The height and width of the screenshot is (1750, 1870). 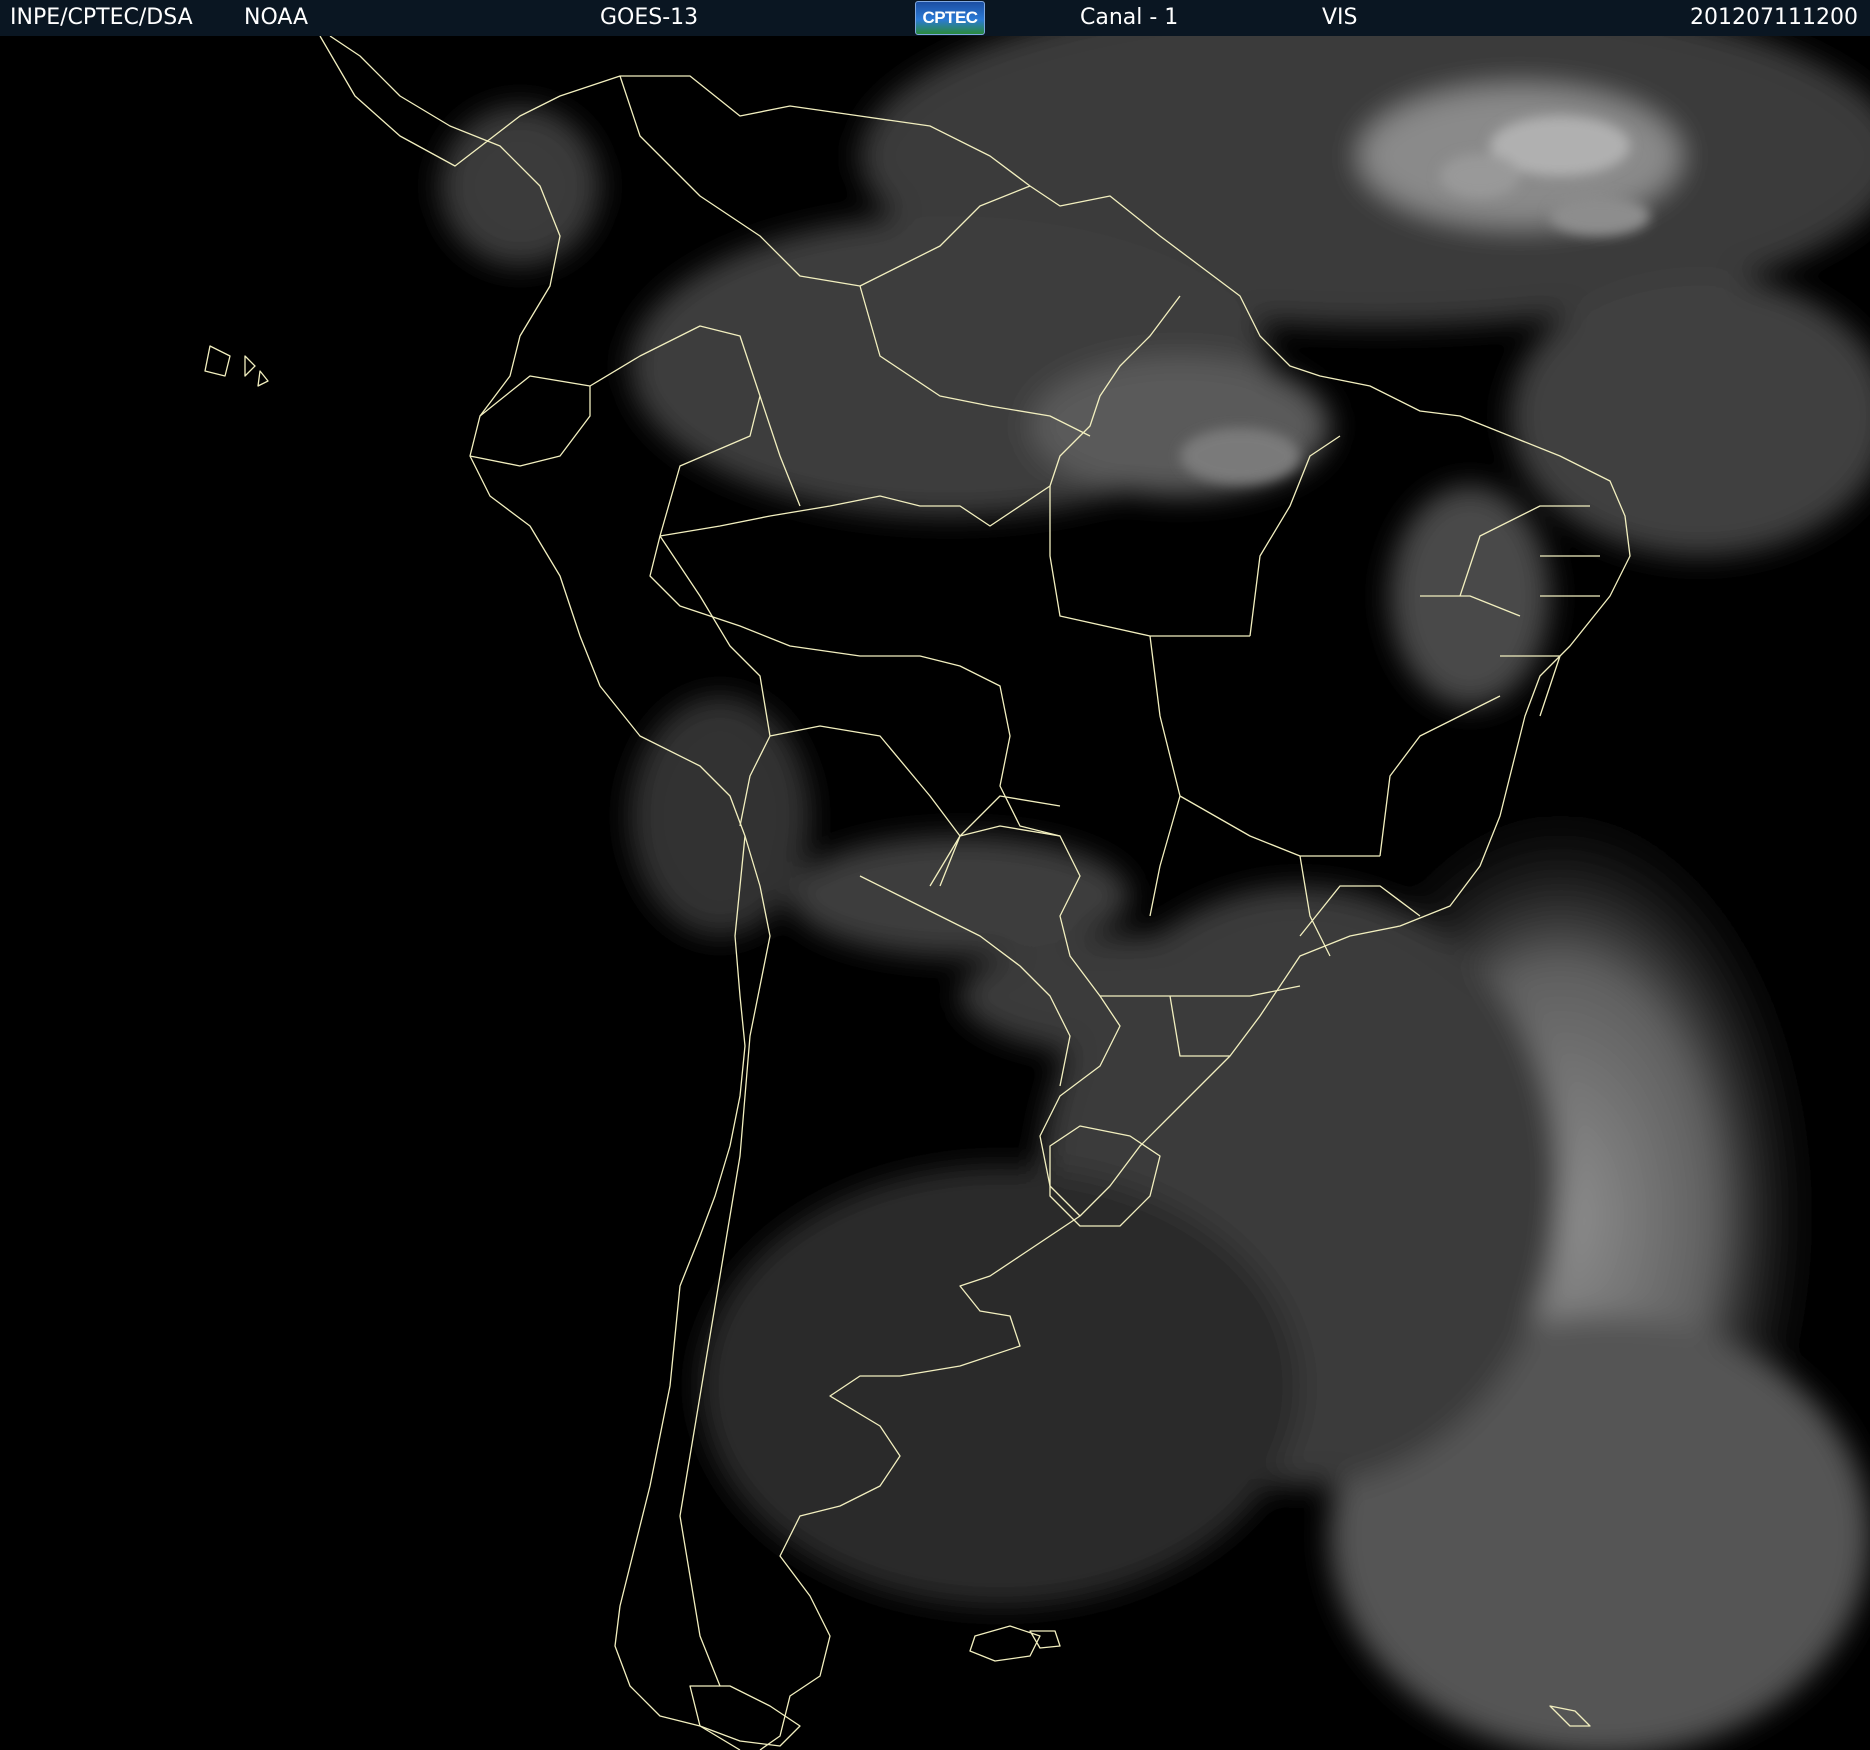 I want to click on cloud-andes-north, so click(x=720, y=816).